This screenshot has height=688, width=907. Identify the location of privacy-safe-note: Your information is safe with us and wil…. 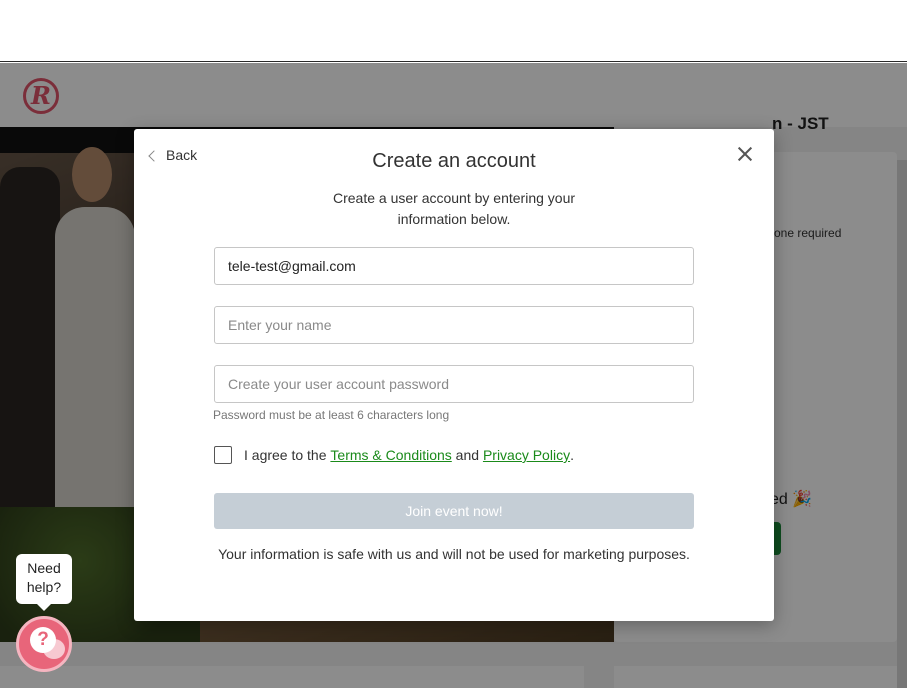
(454, 554).